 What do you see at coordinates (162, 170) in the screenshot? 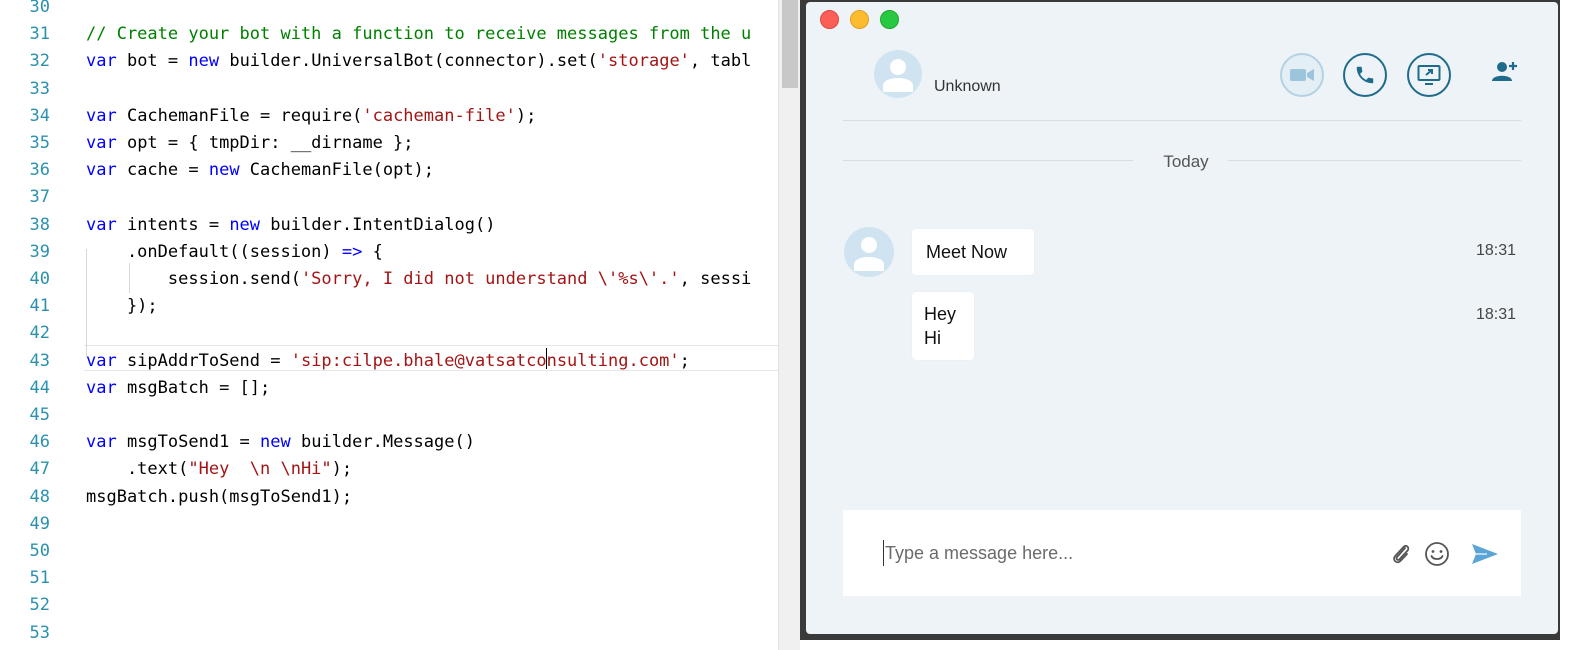
I see `code-token: cache =` at bounding box center [162, 170].